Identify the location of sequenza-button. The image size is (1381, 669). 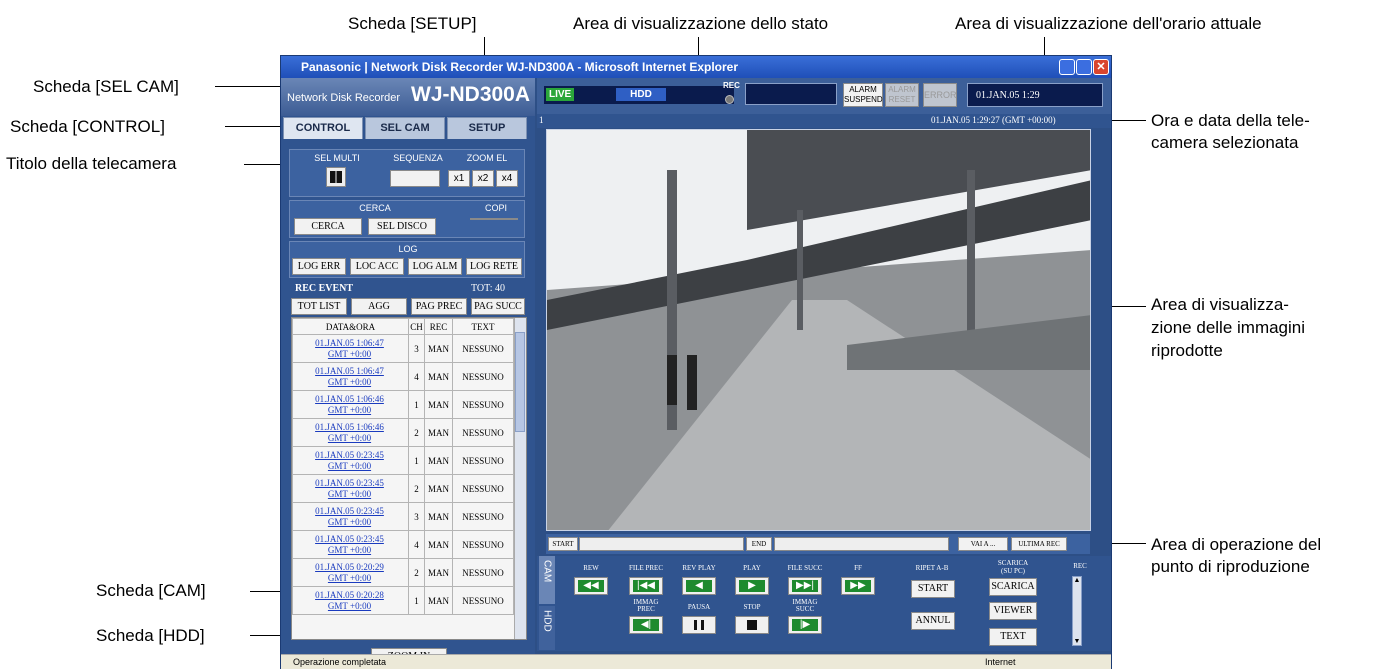
(415, 178).